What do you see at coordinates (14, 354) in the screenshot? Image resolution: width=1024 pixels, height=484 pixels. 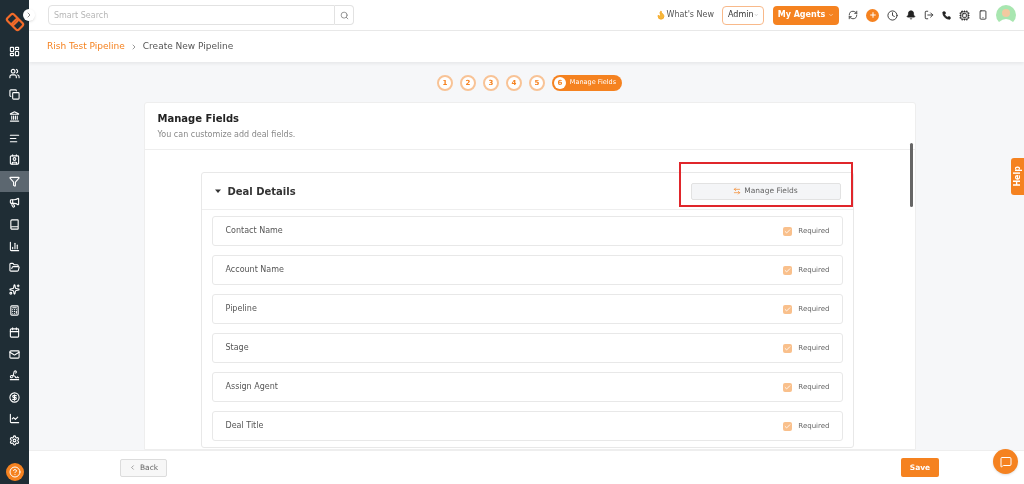 I see `mail-icon` at bounding box center [14, 354].